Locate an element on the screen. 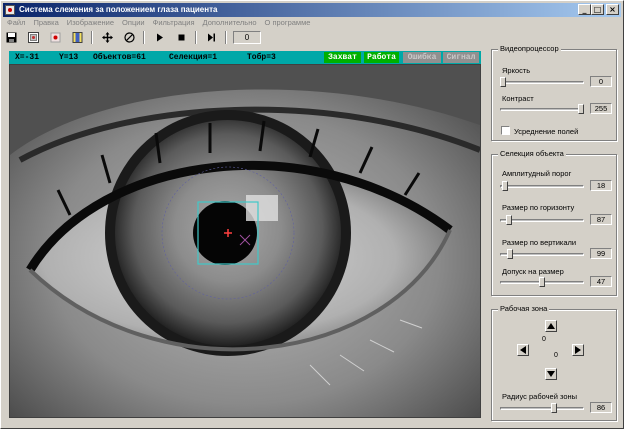 The image size is (624, 429). minimize-button: _ is located at coordinates (584, 9).